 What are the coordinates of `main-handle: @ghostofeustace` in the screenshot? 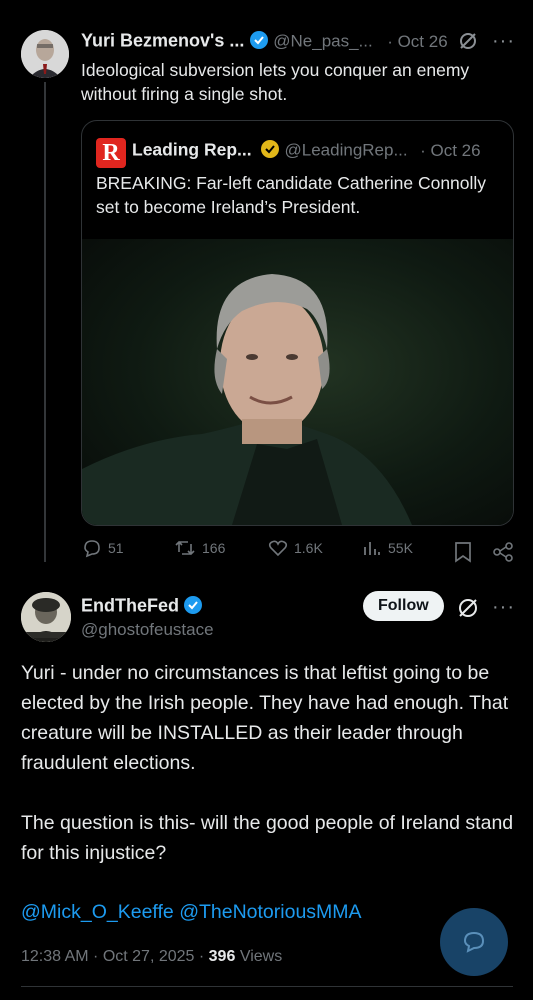 It's located at (147, 630).